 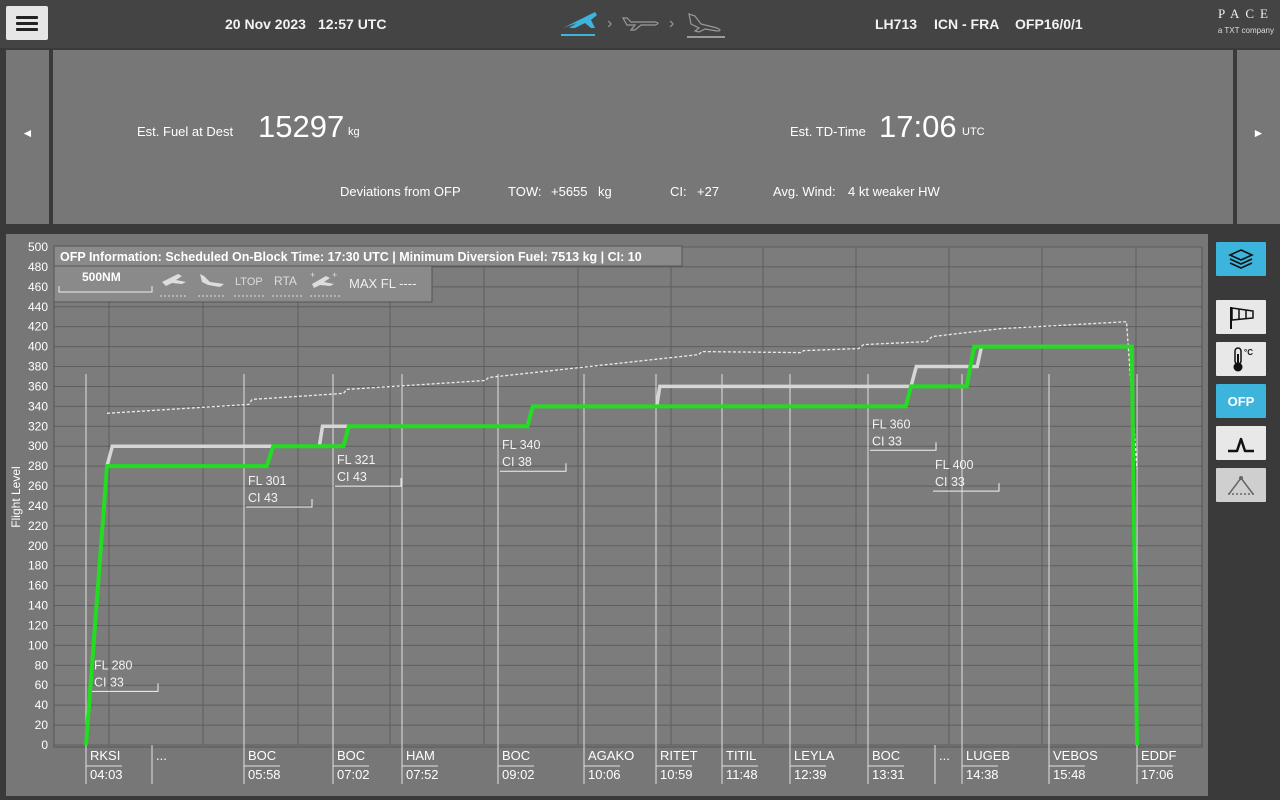 What do you see at coordinates (741, 755) in the screenshot?
I see `waypoint-name: TITIL` at bounding box center [741, 755].